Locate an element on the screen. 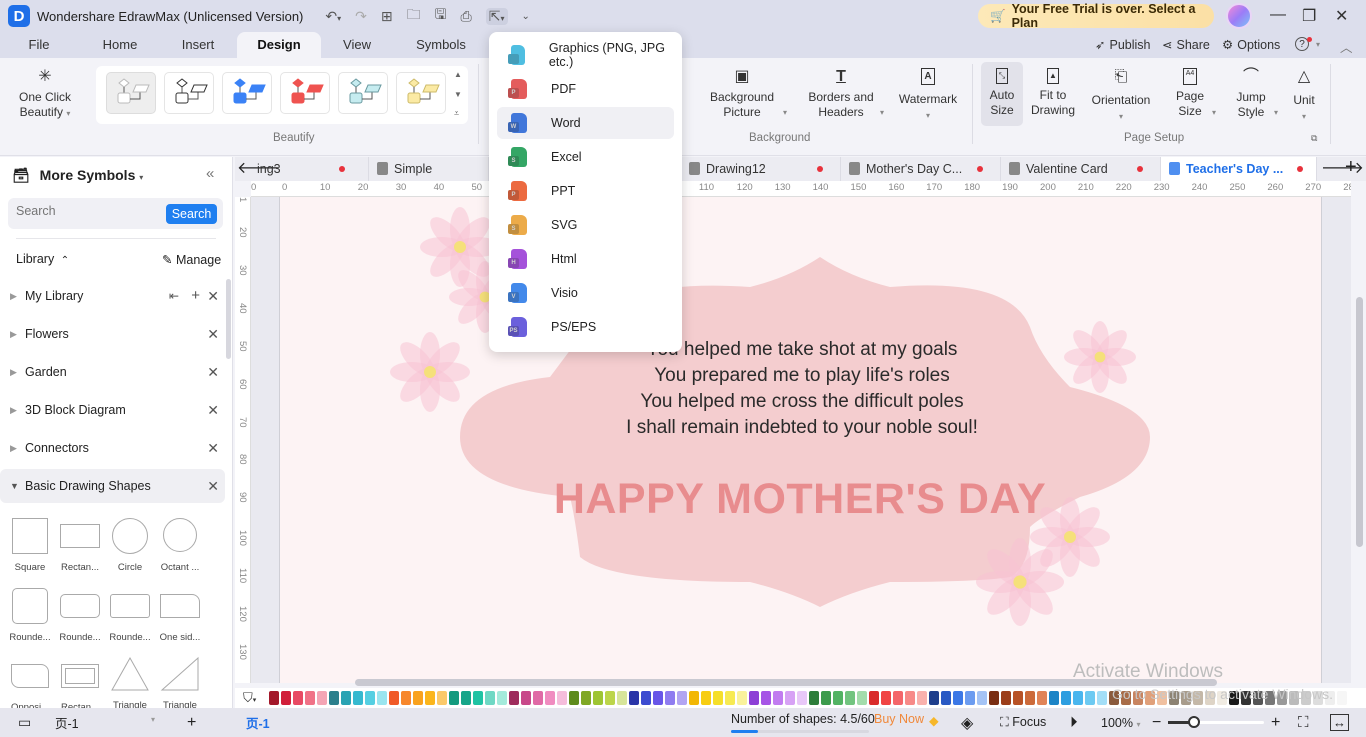 This screenshot has height=737, width=1366. new-tab-button: + is located at coordinates (1351, 167).